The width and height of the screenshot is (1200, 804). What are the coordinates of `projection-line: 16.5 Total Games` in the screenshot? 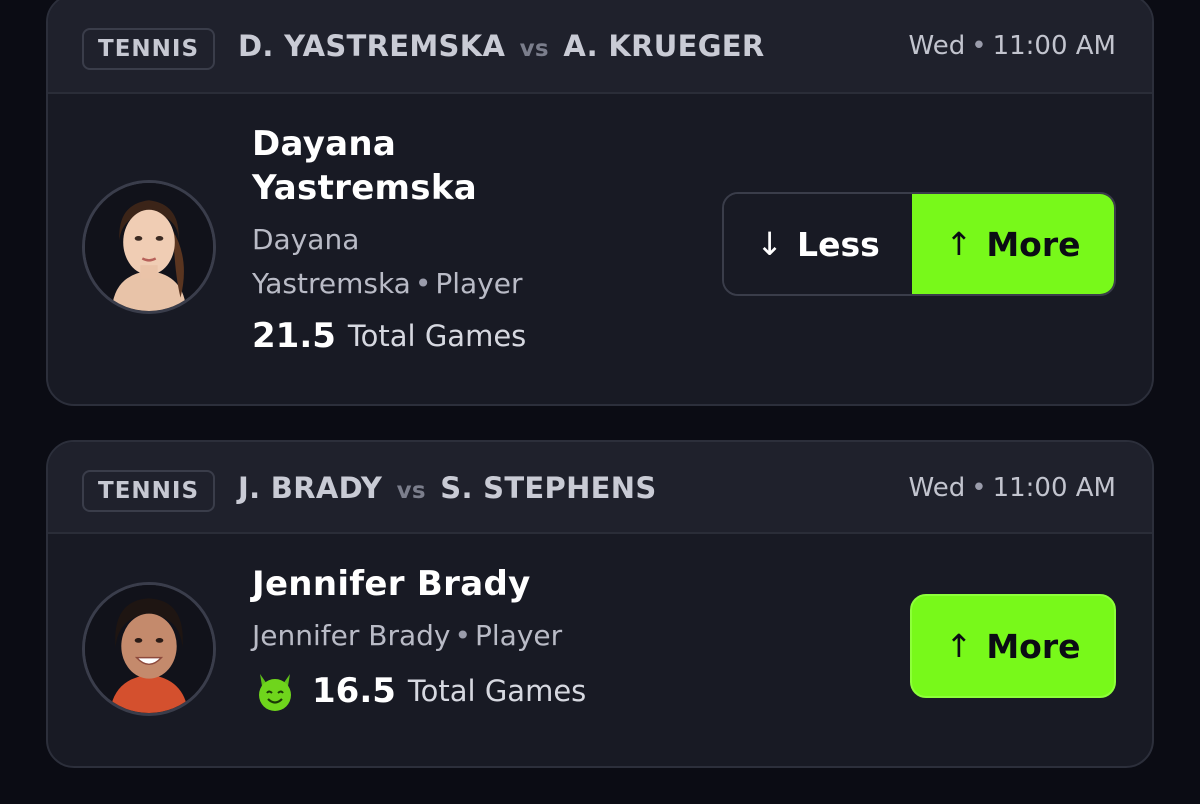 It's located at (419, 691).